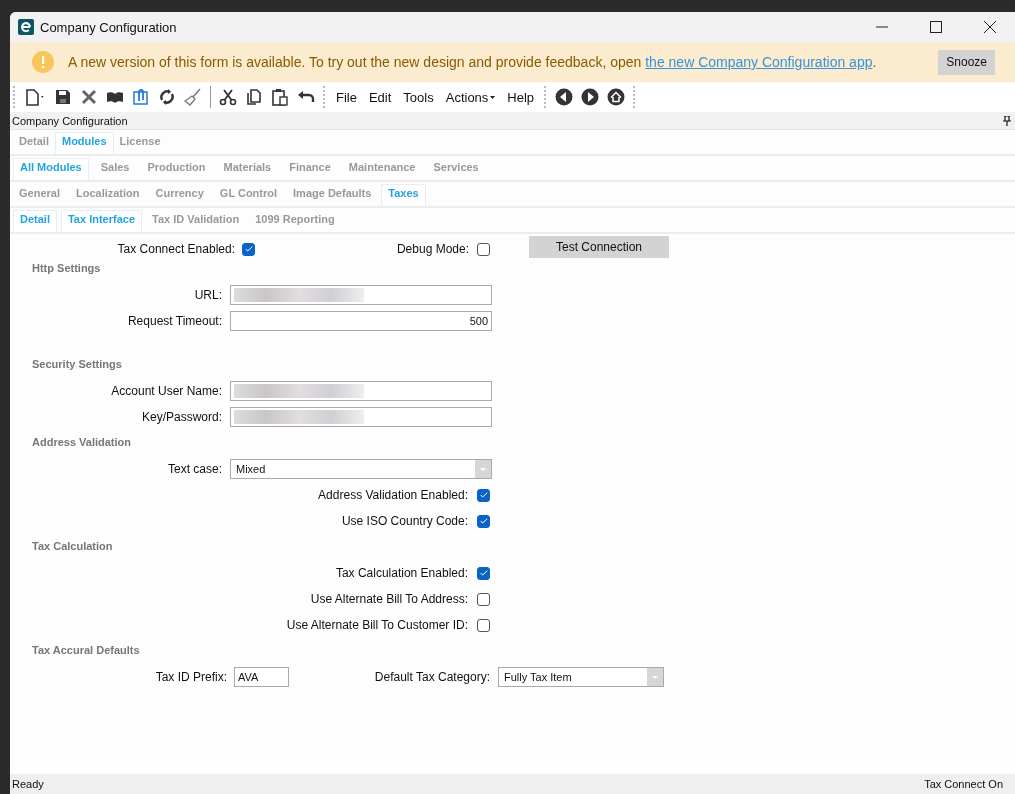  What do you see at coordinates (521, 97) in the screenshot?
I see `menu-item: Help` at bounding box center [521, 97].